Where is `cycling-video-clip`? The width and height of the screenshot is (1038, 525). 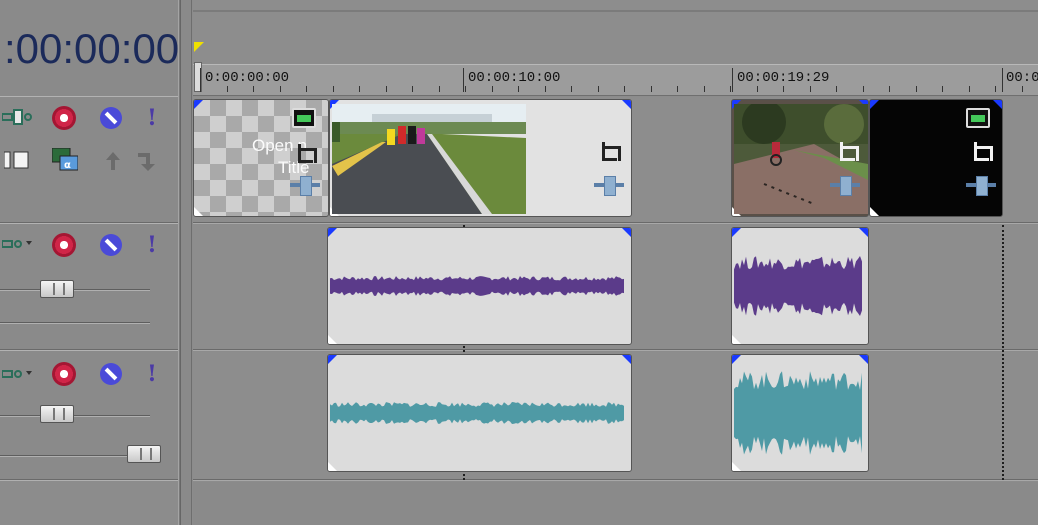
cycling-video-clip is located at coordinates (480, 158).